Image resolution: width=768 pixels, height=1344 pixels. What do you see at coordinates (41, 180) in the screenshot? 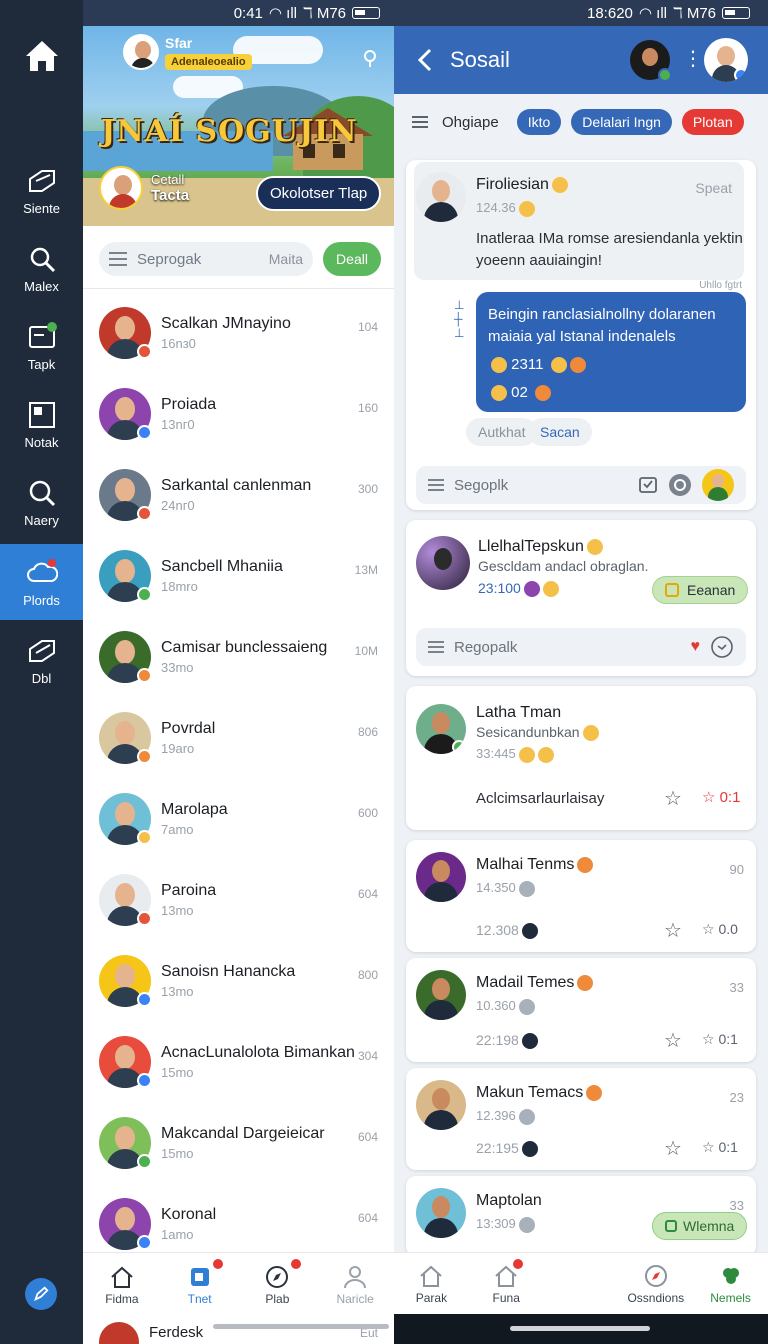
I see `send-icon` at bounding box center [41, 180].